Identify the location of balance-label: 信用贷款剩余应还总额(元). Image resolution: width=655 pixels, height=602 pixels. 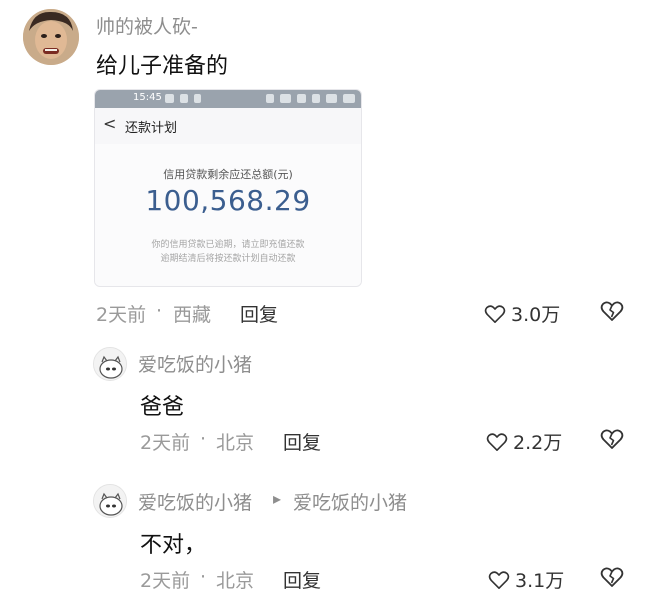
(228, 174).